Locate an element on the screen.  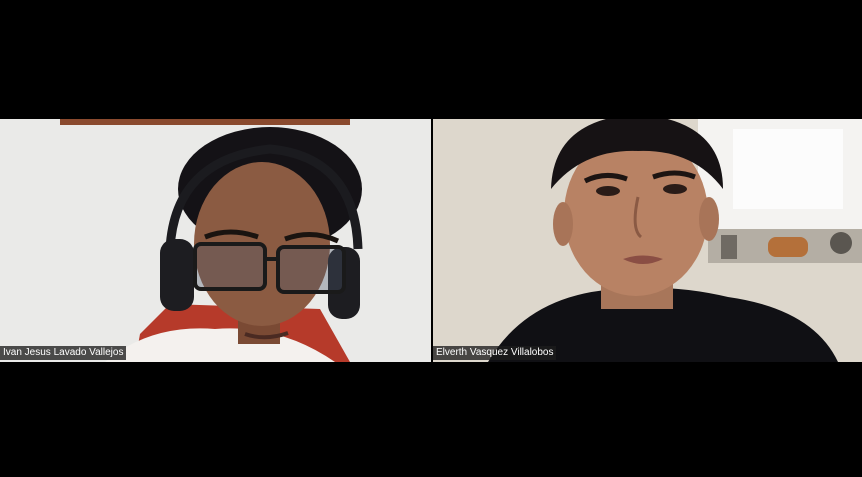
participant-name-label: Ivan Jesus Lavado Vallejos is located at coordinates (63, 353).